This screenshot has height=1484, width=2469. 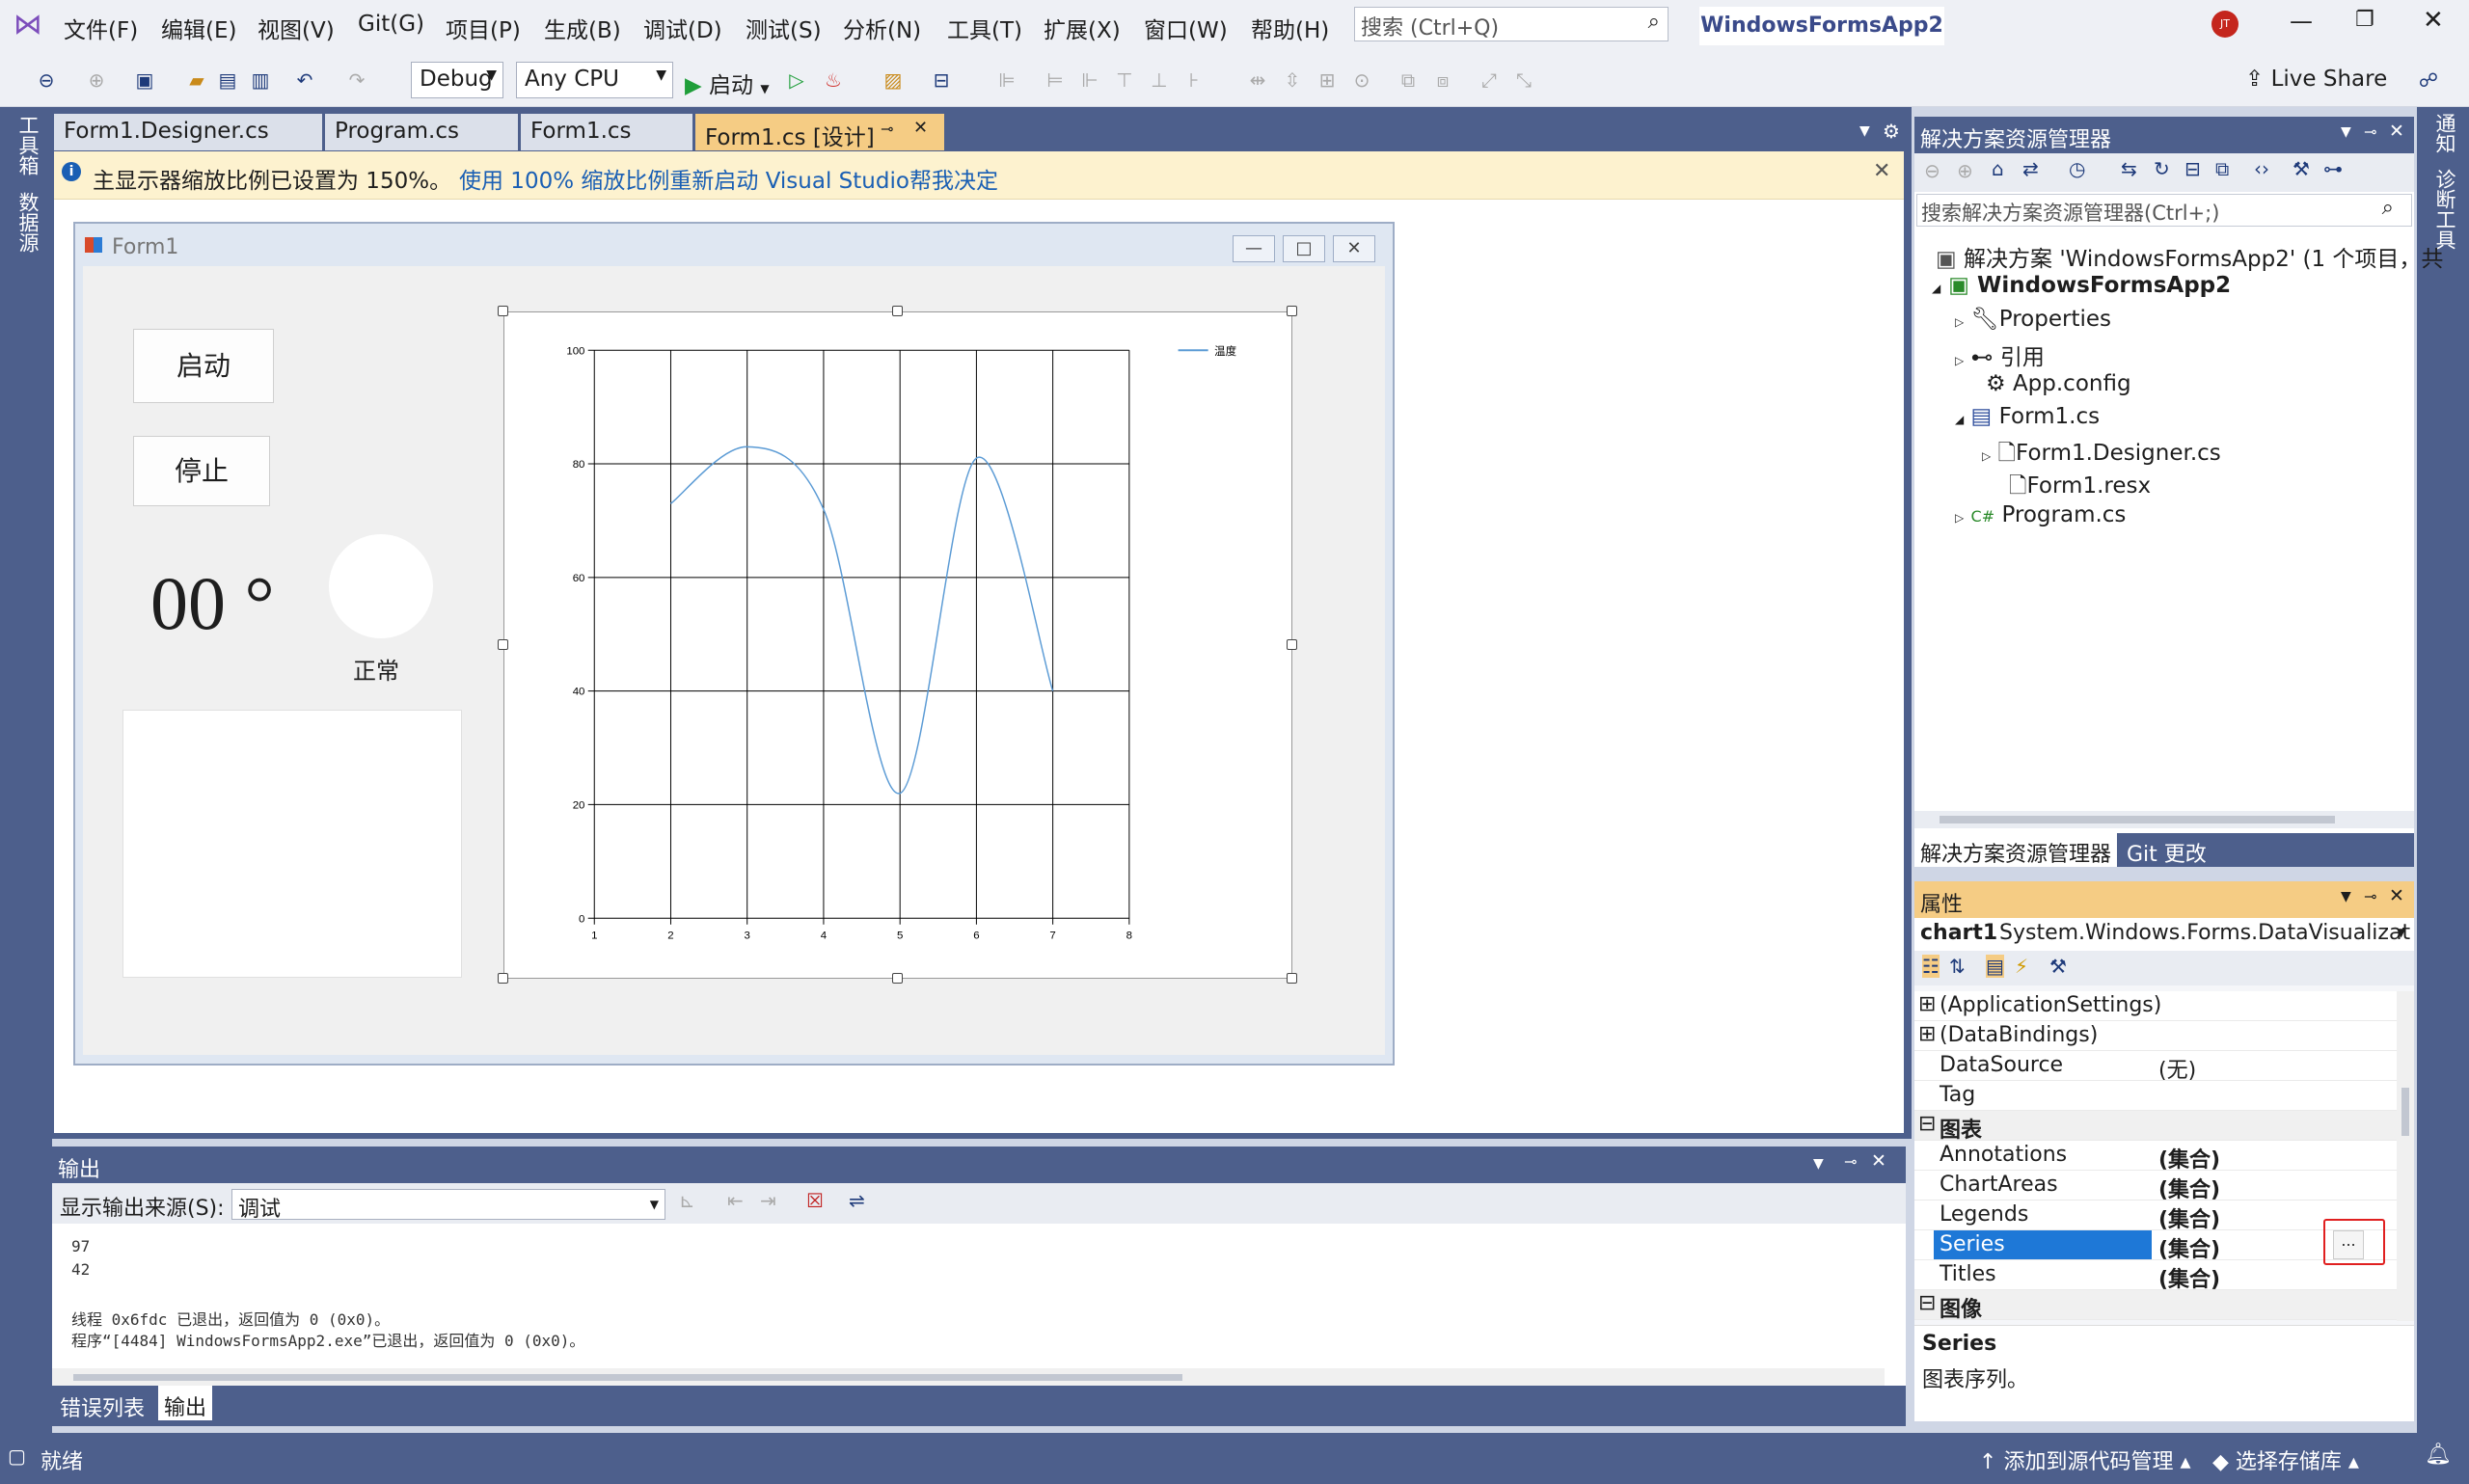 I want to click on prop-category-image: ⊟ 图像, so click(x=2155, y=1306).